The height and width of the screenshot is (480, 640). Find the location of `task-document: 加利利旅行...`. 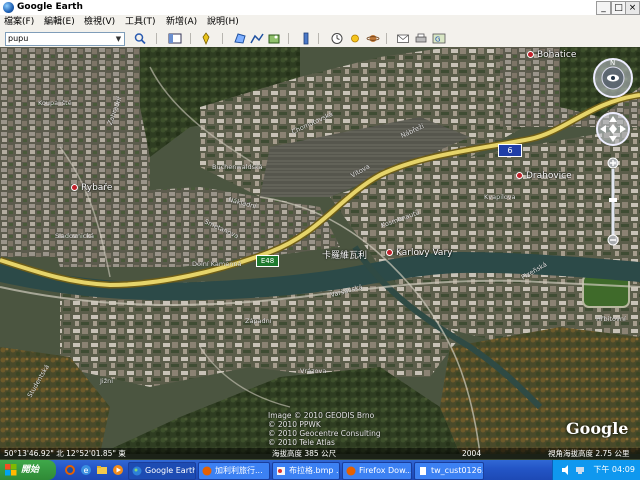

task-document: 加利利旅行... is located at coordinates (234, 471).